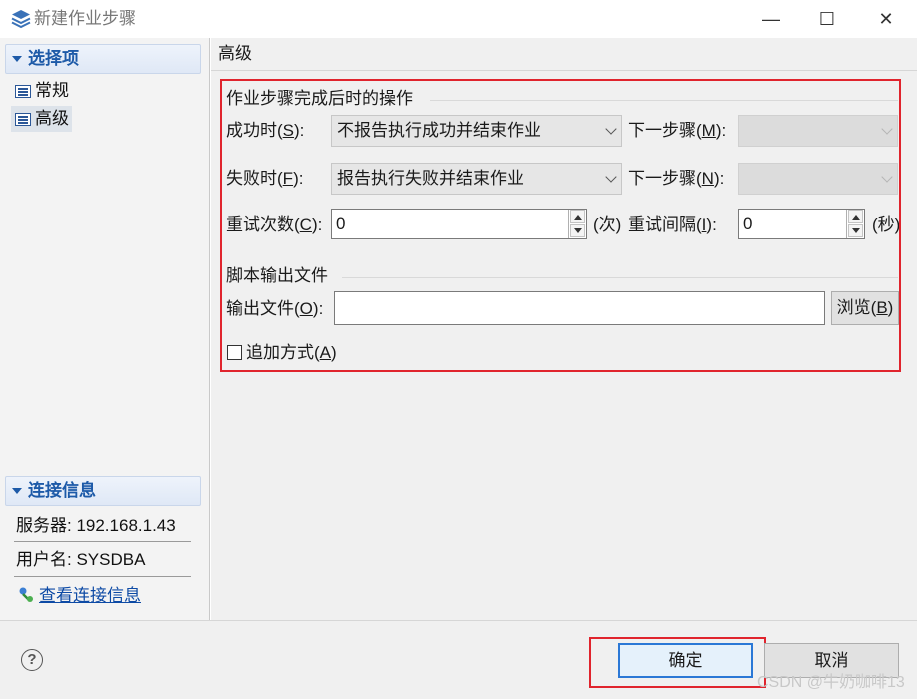 The image size is (917, 699). What do you see at coordinates (26, 594) in the screenshot?
I see `connection-icon` at bounding box center [26, 594].